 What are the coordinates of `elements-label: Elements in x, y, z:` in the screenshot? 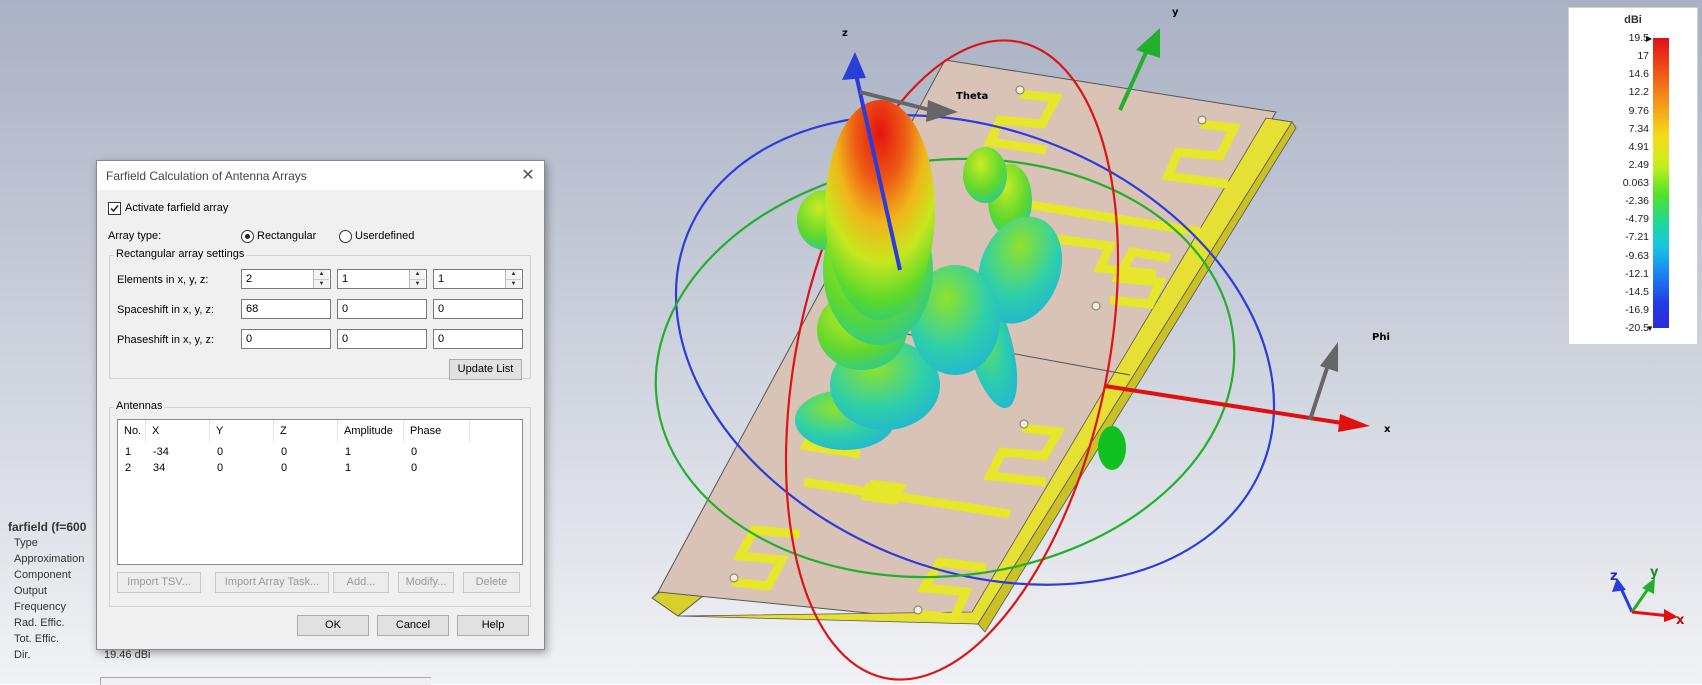 It's located at (163, 280).